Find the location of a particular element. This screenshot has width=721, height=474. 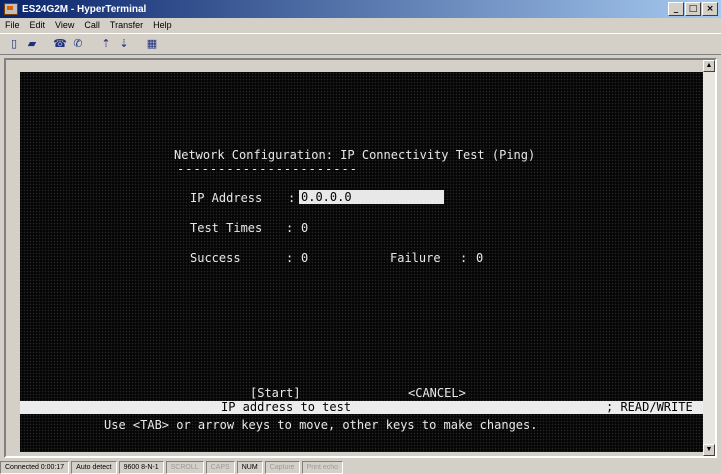

menu-transfer: Transfer is located at coordinates (126, 25).